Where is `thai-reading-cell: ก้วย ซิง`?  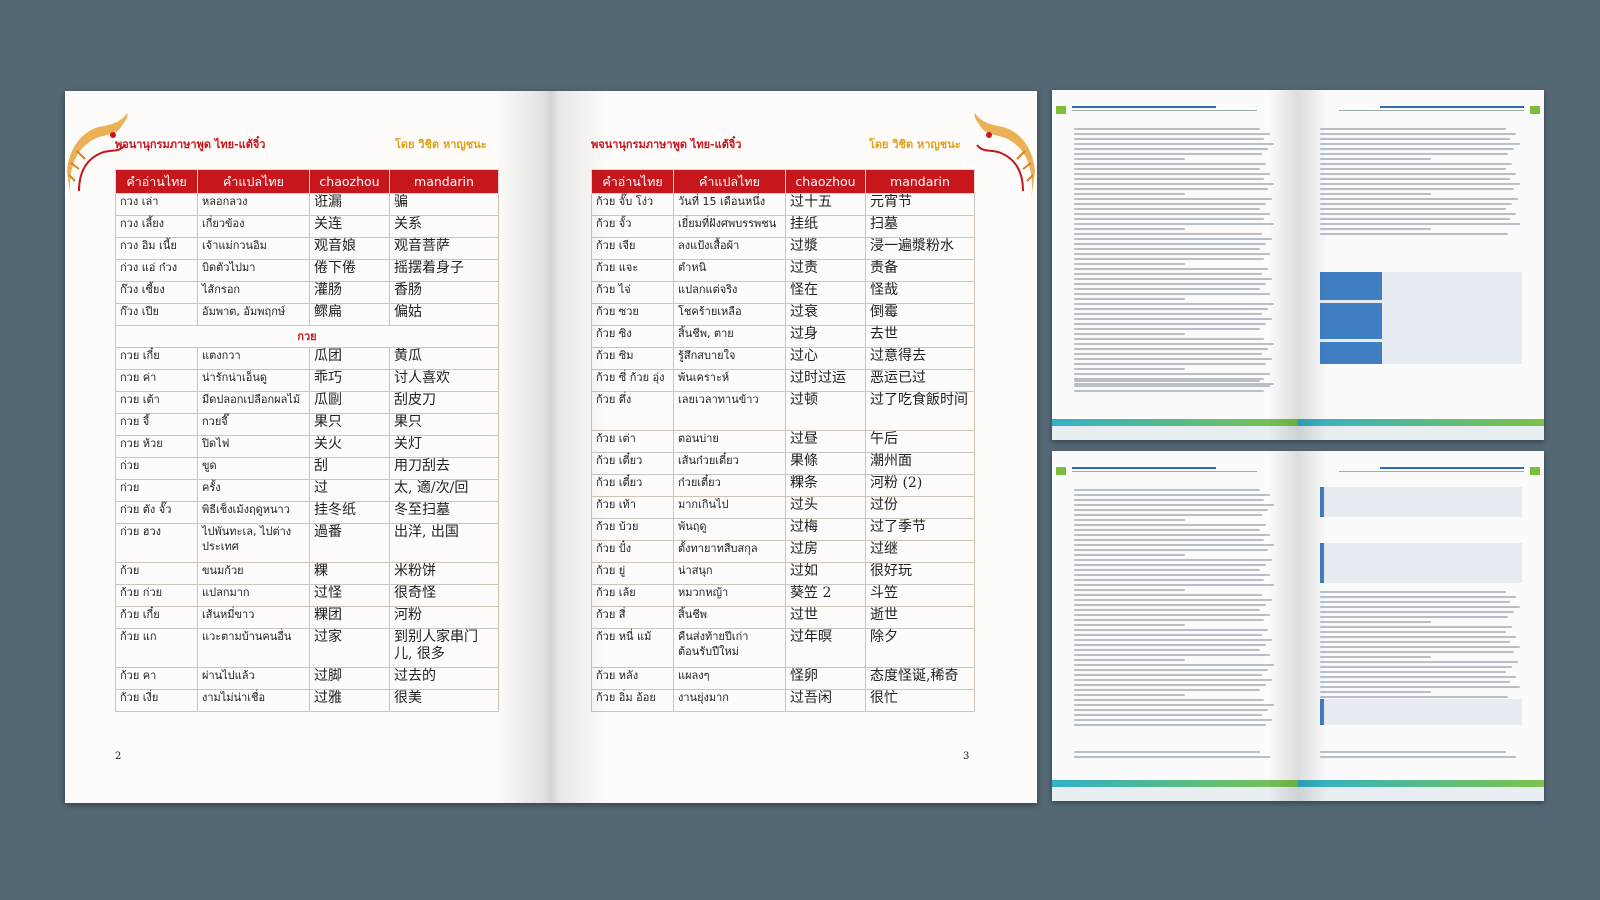 thai-reading-cell: ก้วย ซิง is located at coordinates (632, 336).